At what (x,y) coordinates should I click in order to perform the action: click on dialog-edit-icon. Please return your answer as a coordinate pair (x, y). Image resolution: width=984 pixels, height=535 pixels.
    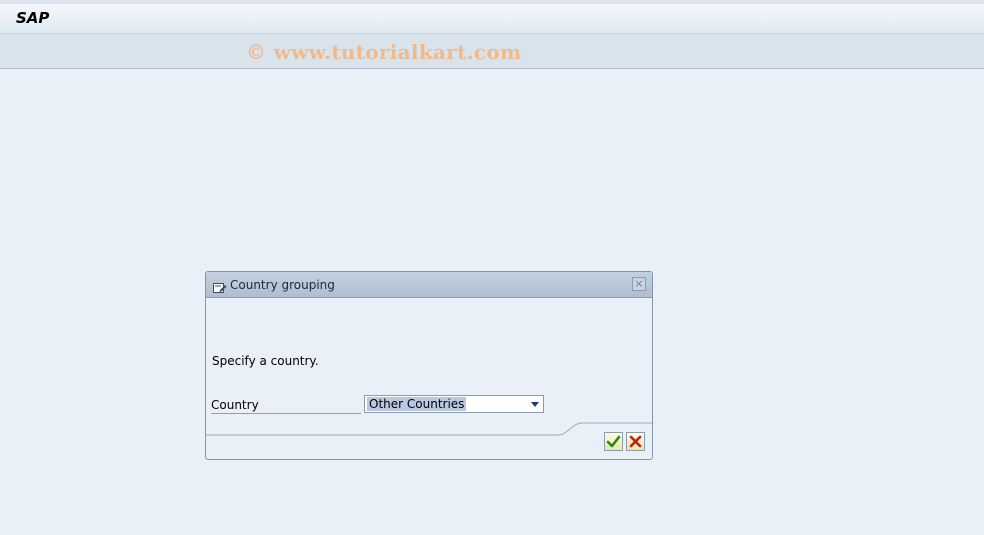
    Looking at the image, I should click on (220, 286).